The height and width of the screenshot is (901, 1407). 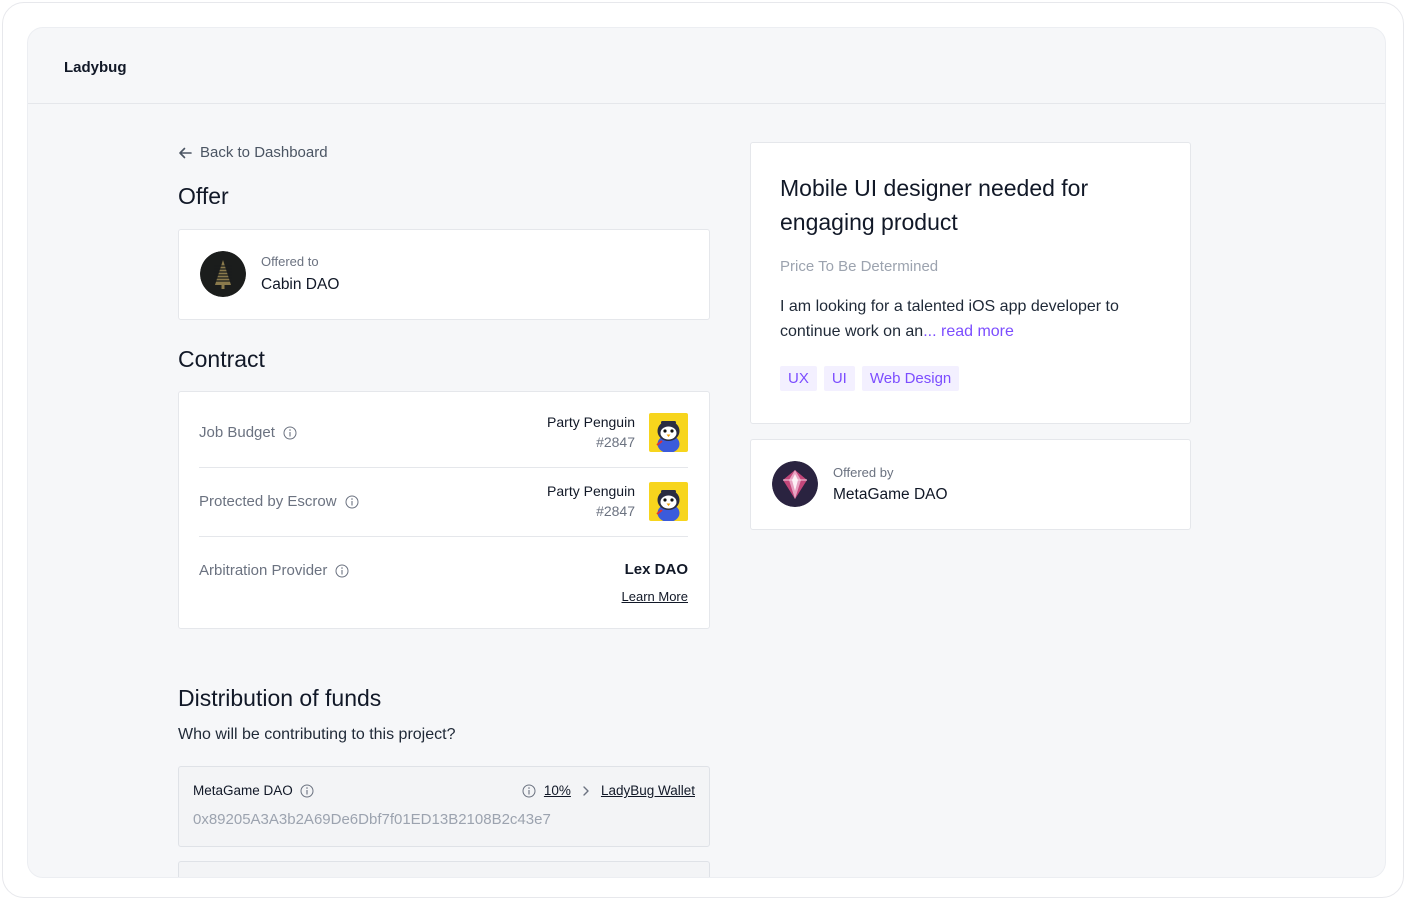 What do you see at coordinates (185, 152) in the screenshot?
I see `arrow-left-icon` at bounding box center [185, 152].